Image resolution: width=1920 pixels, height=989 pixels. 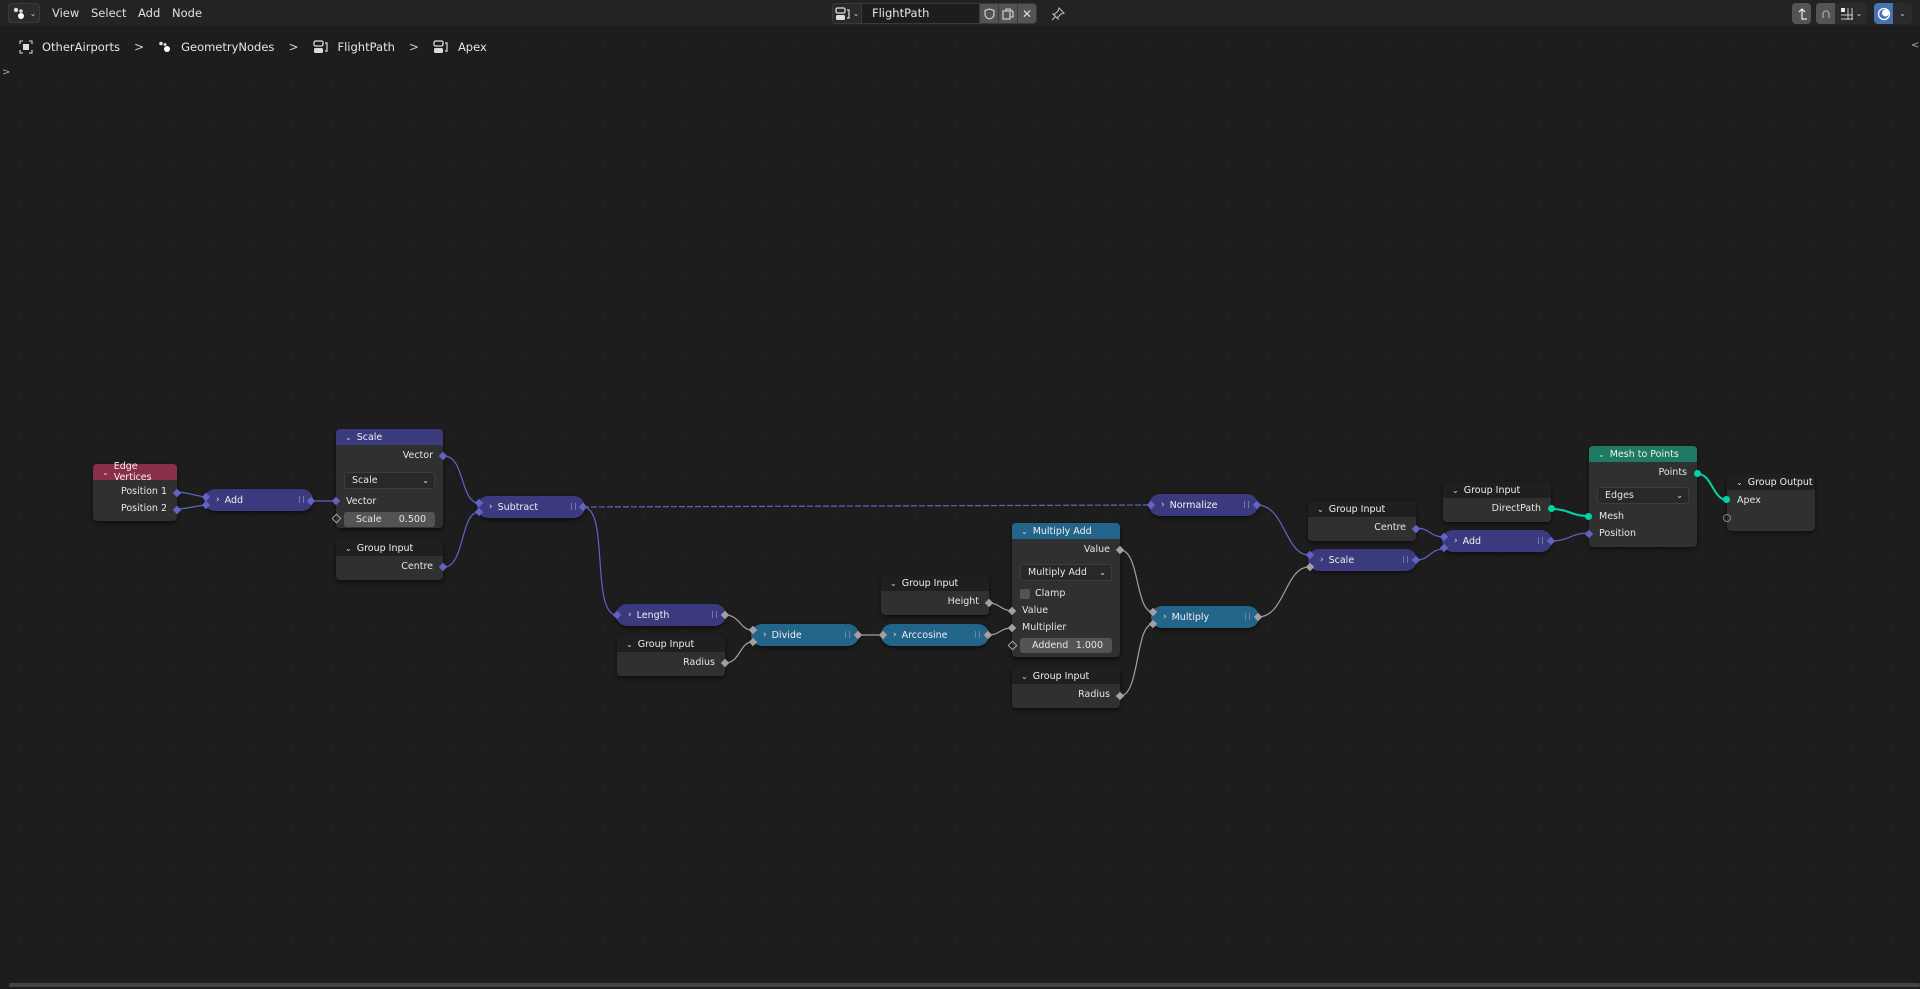 What do you see at coordinates (1499, 502) in the screenshot?
I see `node-group-input-directpath: ⌄ Group Input DirectPath` at bounding box center [1499, 502].